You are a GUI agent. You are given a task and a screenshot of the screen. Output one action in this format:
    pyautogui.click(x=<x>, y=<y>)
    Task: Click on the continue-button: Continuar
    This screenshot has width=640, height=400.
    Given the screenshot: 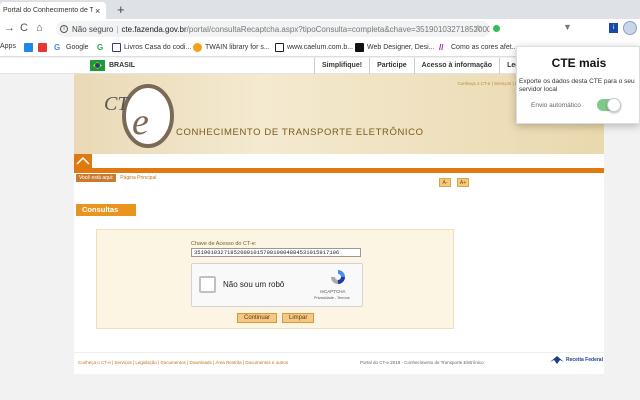 What is the action you would take?
    pyautogui.click(x=257, y=318)
    